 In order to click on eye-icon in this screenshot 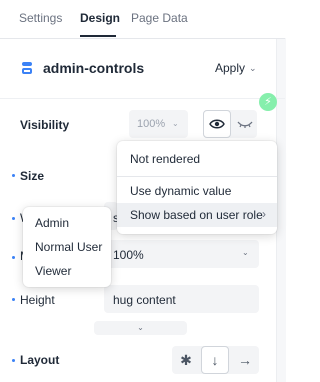, I will do `click(217, 124)`.